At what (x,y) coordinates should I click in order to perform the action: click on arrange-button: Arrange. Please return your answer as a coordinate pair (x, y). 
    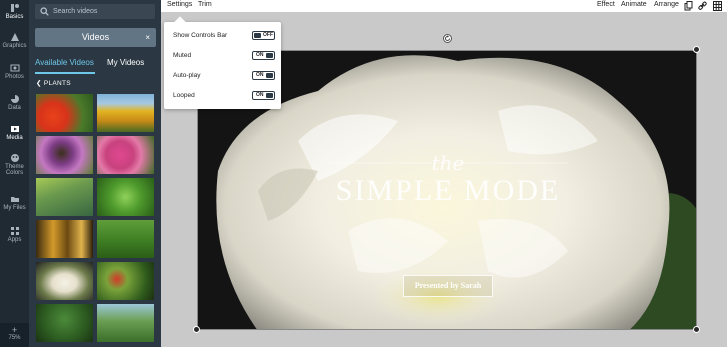
    Looking at the image, I should click on (666, 4).